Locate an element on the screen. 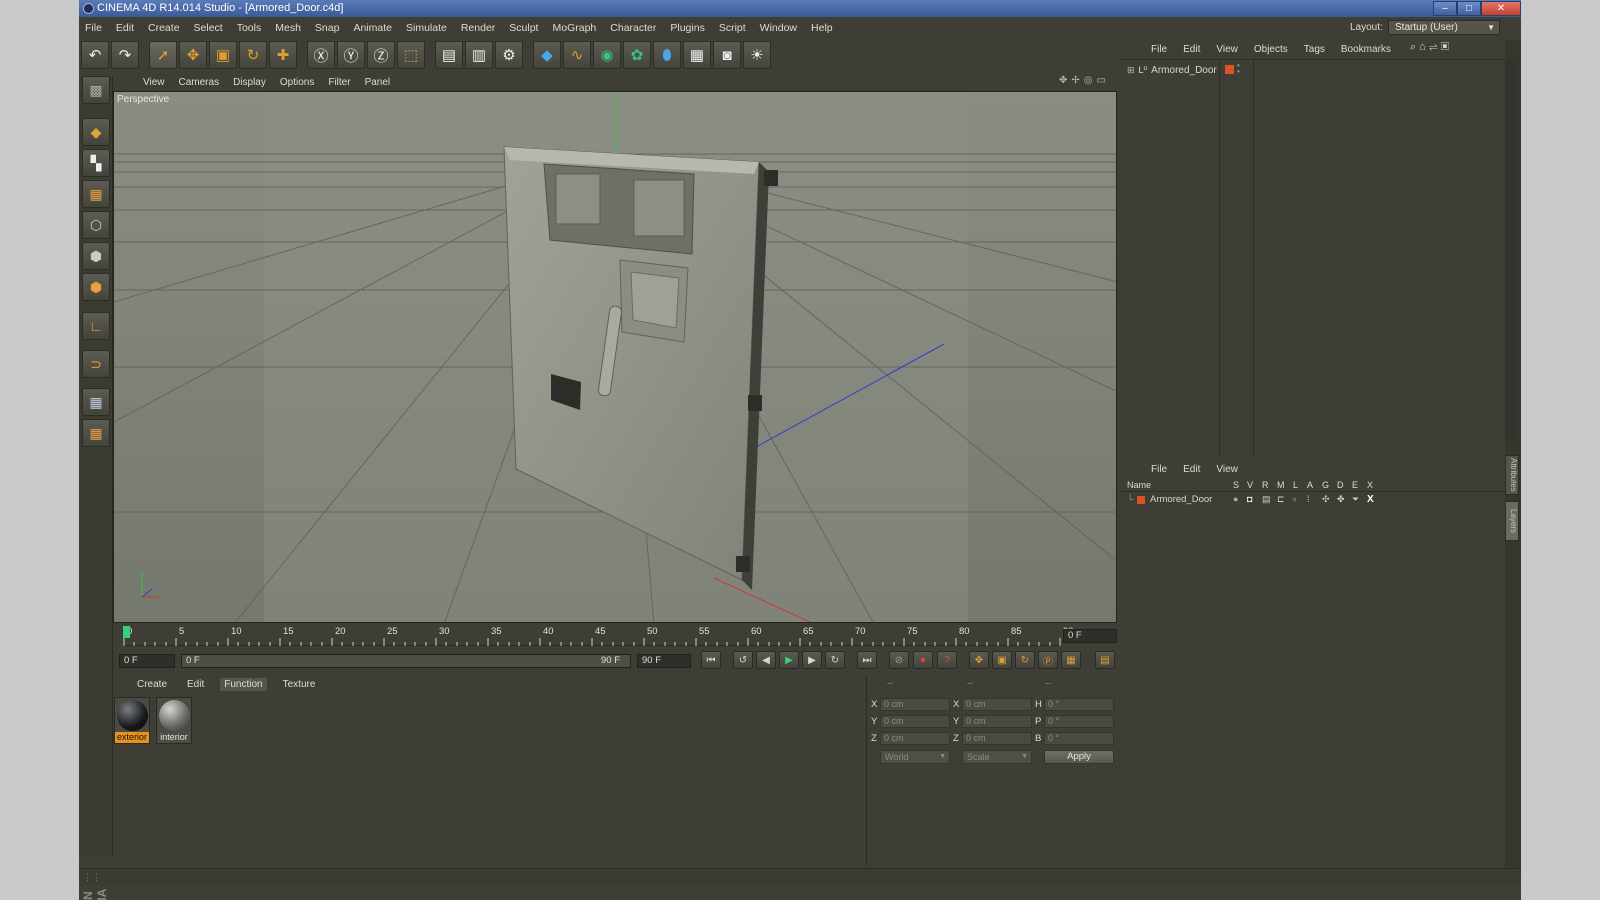  position-y-field: 0 cm is located at coordinates (915, 721).